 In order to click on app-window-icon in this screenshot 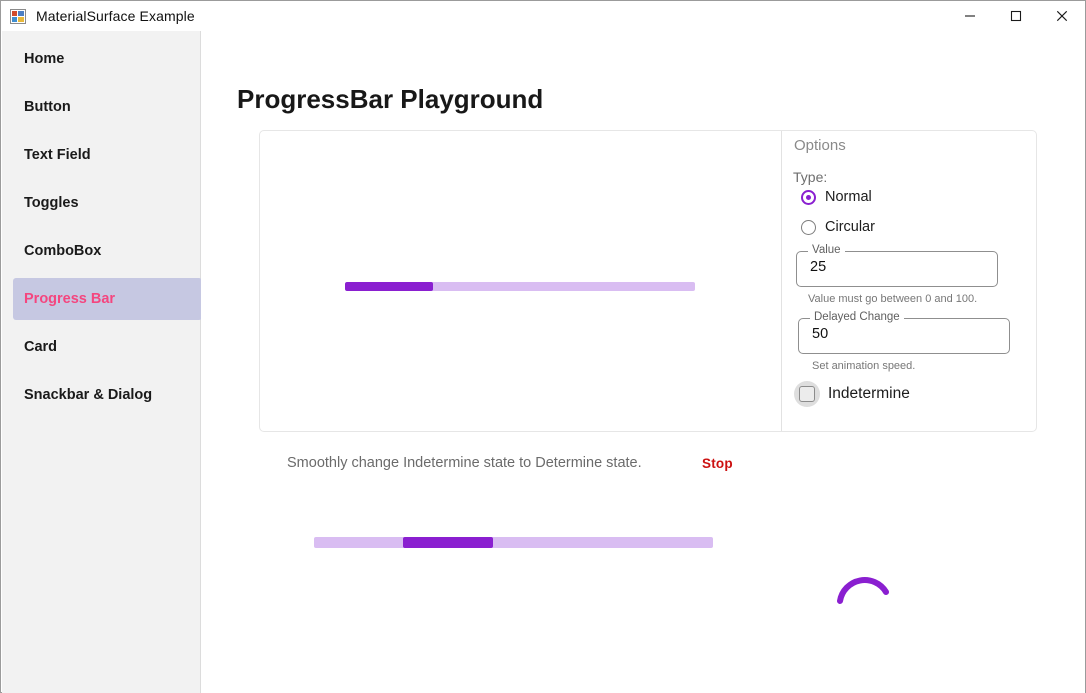, I will do `click(18, 16)`.